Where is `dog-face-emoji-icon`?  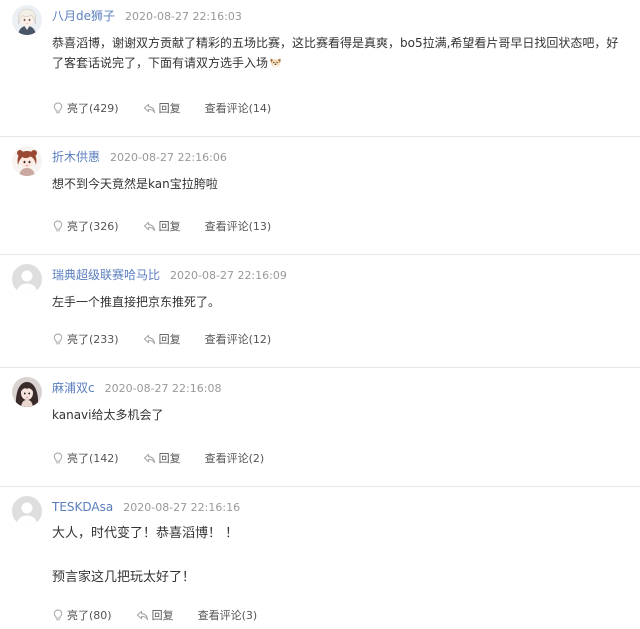
dog-face-emoji-icon is located at coordinates (275, 63).